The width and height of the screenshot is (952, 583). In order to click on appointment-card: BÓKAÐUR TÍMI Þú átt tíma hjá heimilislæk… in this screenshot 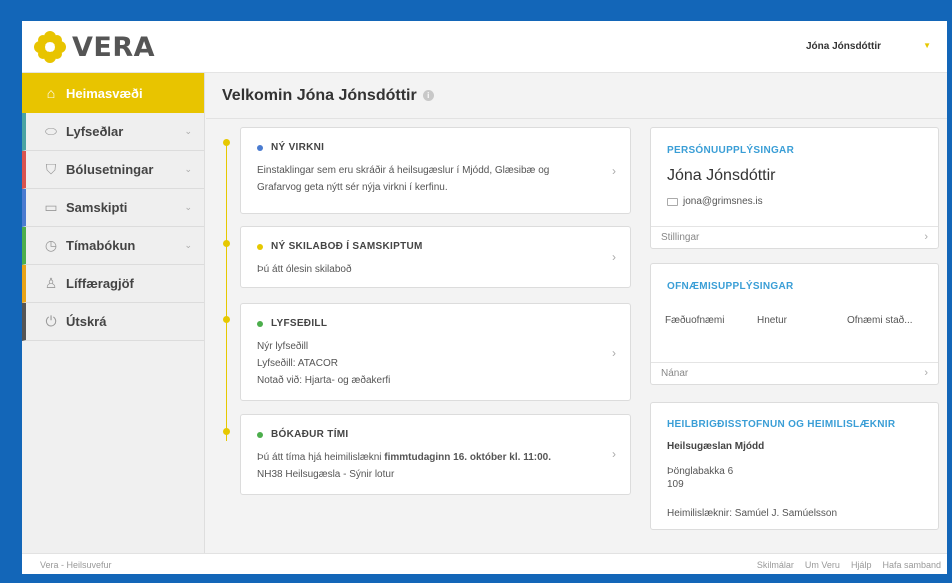, I will do `click(435, 454)`.